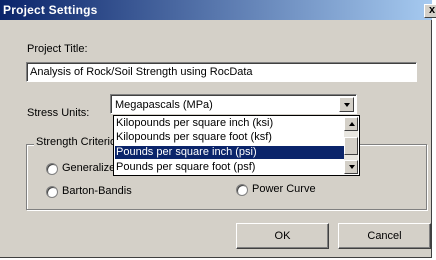 Image resolution: width=436 pixels, height=260 pixels. I want to click on stress-units-label: Stress Units:, so click(58, 113).